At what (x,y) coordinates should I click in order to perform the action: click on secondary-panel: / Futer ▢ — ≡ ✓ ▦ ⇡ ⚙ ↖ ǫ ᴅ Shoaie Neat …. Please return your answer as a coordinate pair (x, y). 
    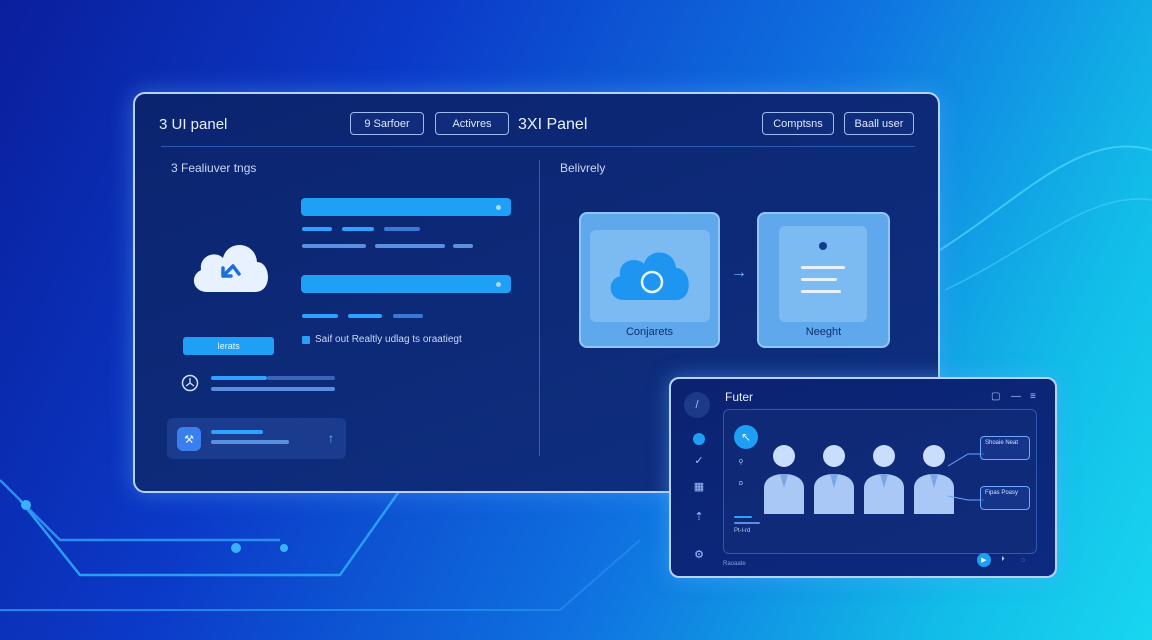
    Looking at the image, I should click on (863, 477).